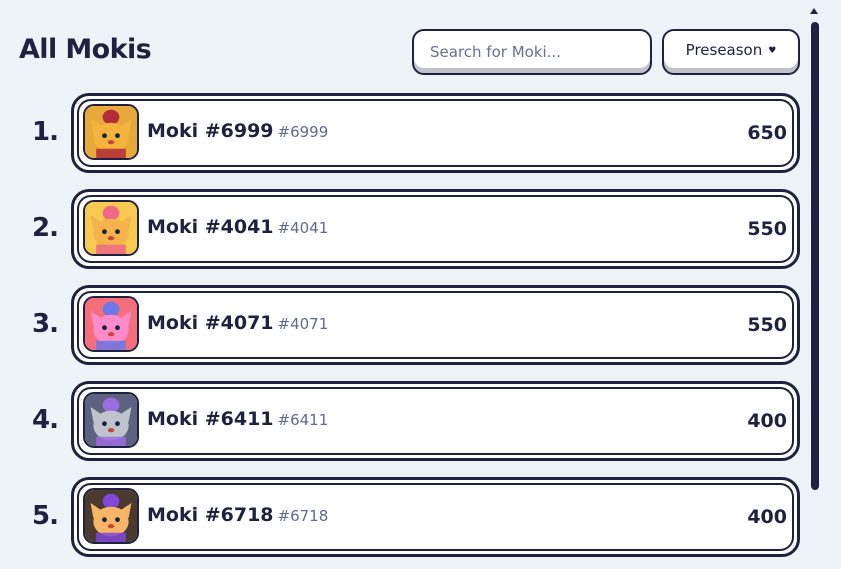 The width and height of the screenshot is (841, 569). I want to click on moki-score: 650, so click(767, 133).